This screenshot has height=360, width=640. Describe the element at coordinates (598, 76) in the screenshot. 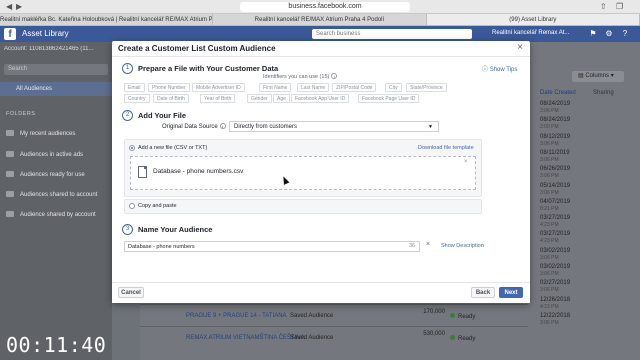

I see `columns-button: ▤ Columns ▾` at that location.